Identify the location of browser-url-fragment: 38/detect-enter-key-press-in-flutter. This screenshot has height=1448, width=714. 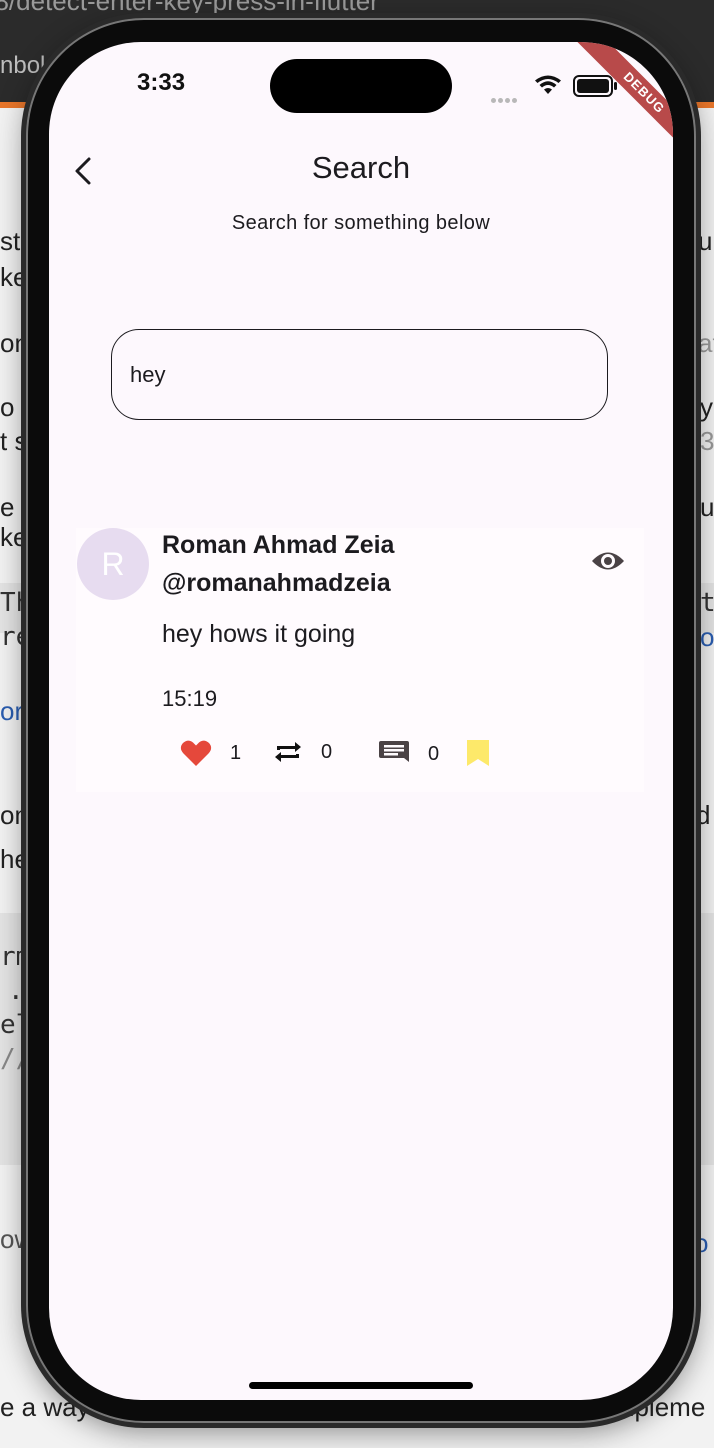
(189, 8).